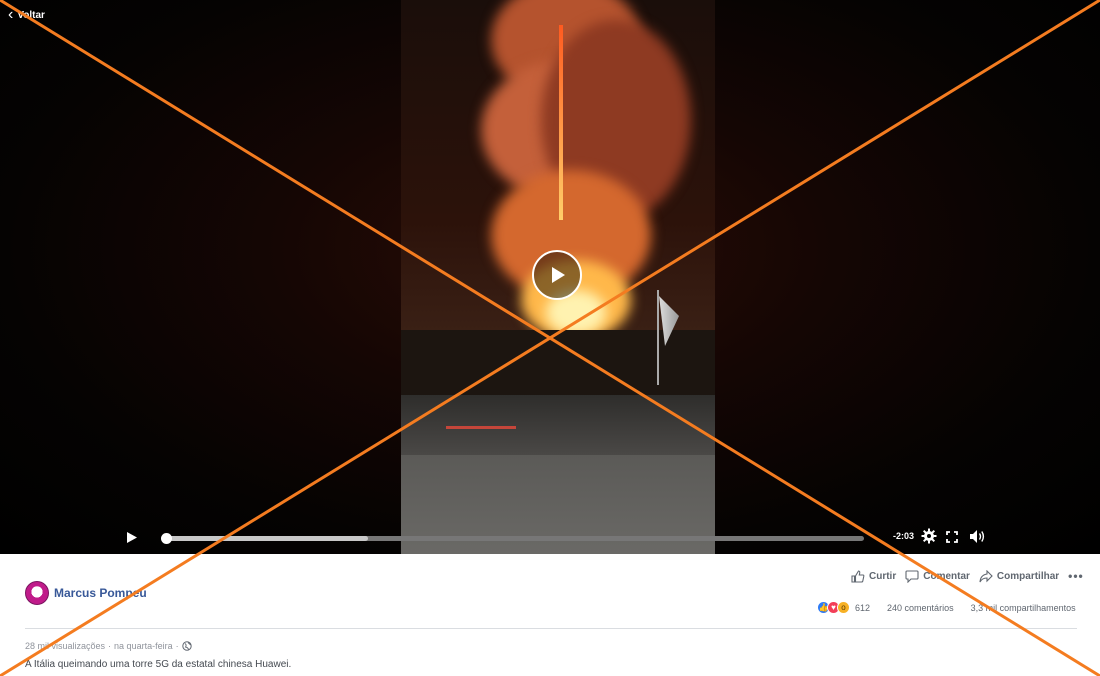 This screenshot has height=676, width=1100. I want to click on volume-button, so click(977, 539).